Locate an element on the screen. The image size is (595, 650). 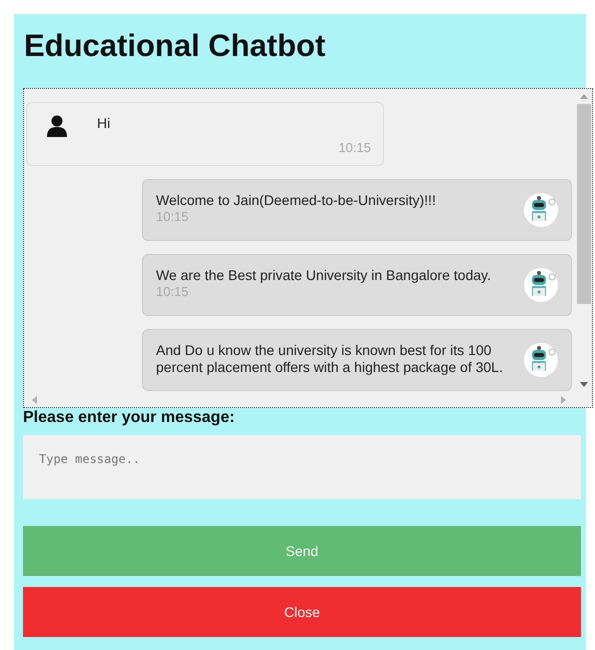
scroll-right-icon is located at coordinates (563, 400).